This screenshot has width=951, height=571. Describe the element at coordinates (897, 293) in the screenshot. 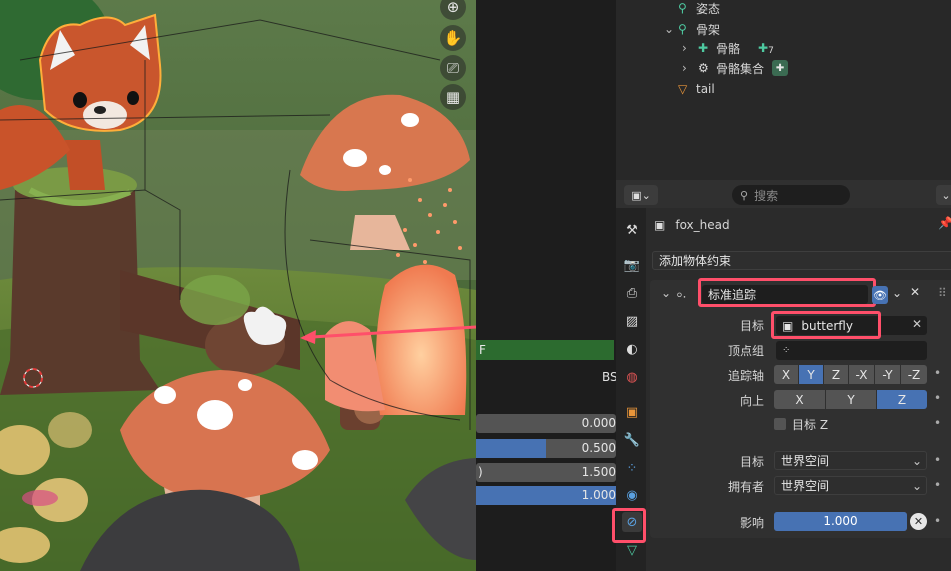

I see `constraint-menu-chevron-icon: ⌄` at that location.